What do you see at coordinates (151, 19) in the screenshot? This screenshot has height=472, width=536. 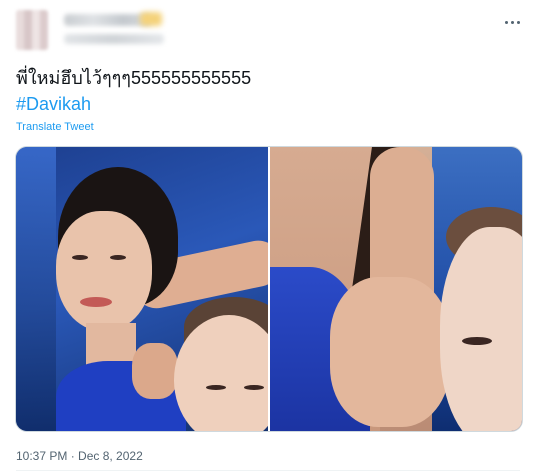 I see `verified-badge-redacted` at bounding box center [151, 19].